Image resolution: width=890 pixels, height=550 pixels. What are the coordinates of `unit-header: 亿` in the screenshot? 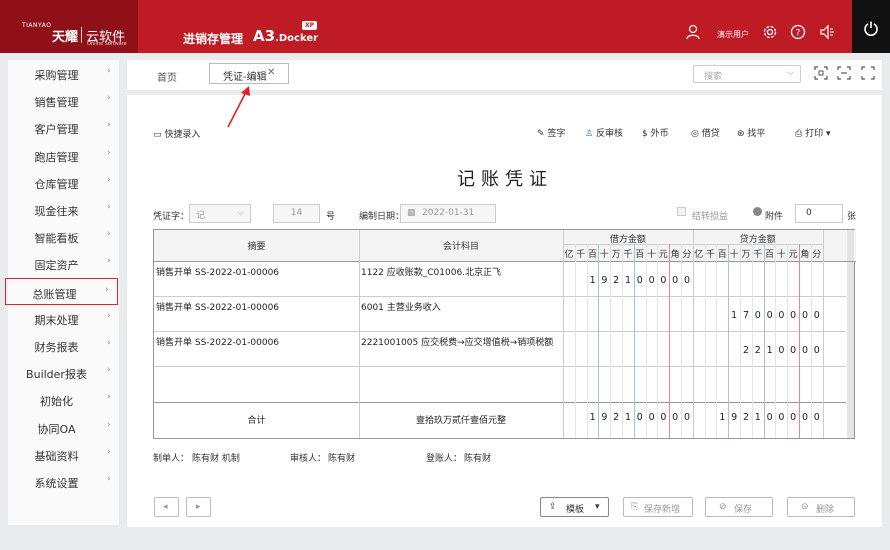 It's located at (569, 255).